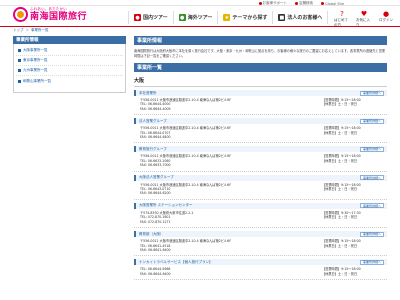 This screenshot has height=300, width=400. Describe the element at coordinates (155, 249) in the screenshot. I see `branch-fax: FAX: 06-6641-6400` at that location.